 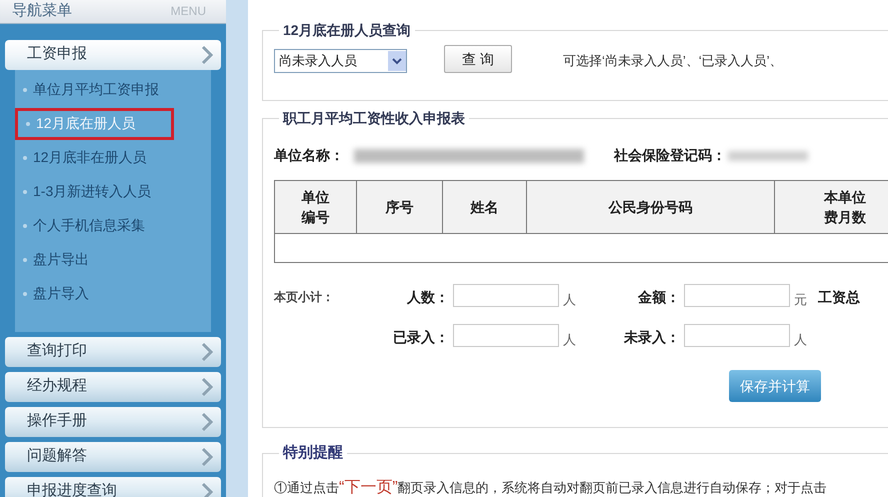 What do you see at coordinates (109, 90) in the screenshot?
I see `submenu-item: 单位月平均工资申报` at bounding box center [109, 90].